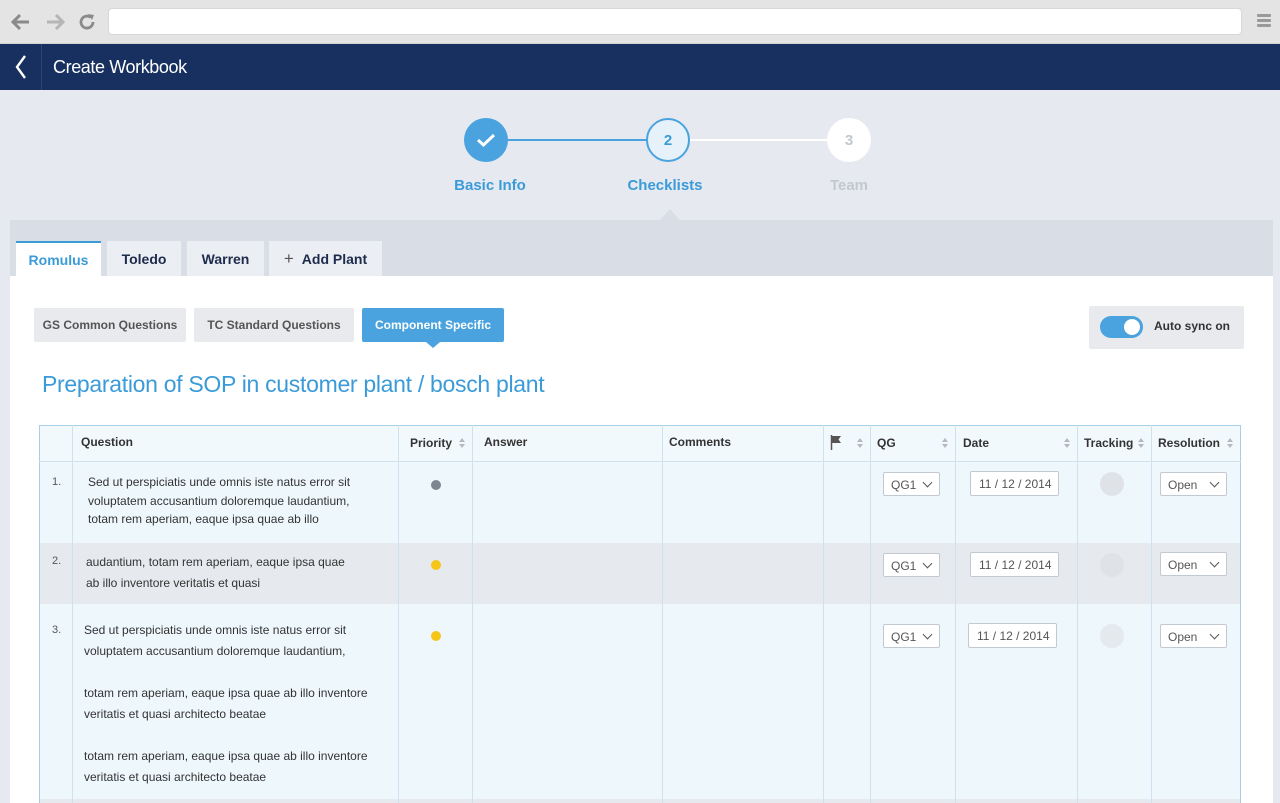  Describe the element at coordinates (904, 636) in the screenshot. I see `select-value: QG1` at that location.